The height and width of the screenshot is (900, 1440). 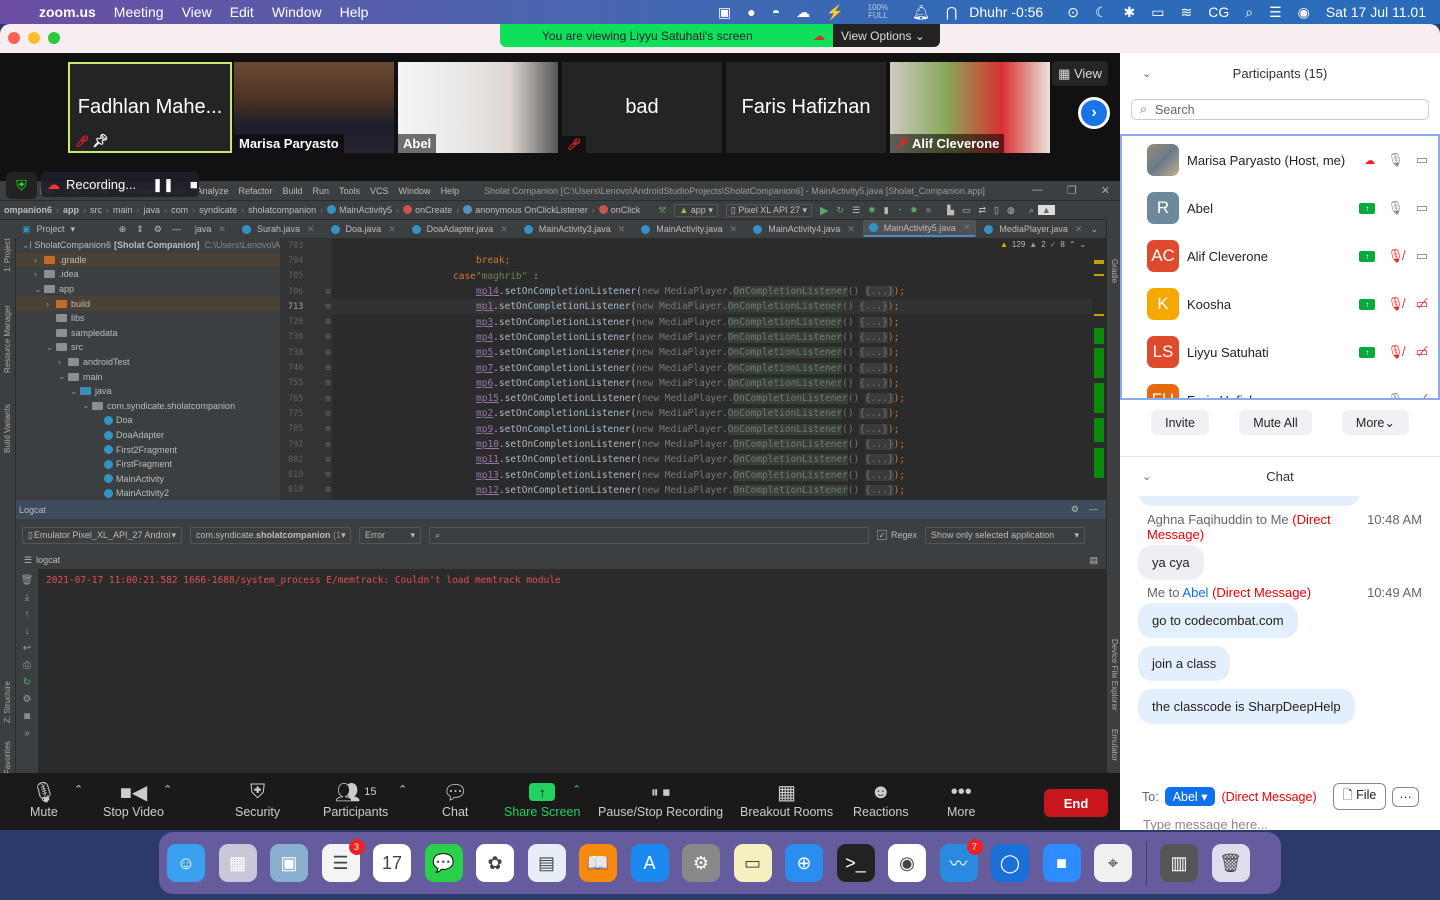 What do you see at coordinates (1011, 210) in the screenshot?
I see `layout-inspector-icon: ◍` at bounding box center [1011, 210].